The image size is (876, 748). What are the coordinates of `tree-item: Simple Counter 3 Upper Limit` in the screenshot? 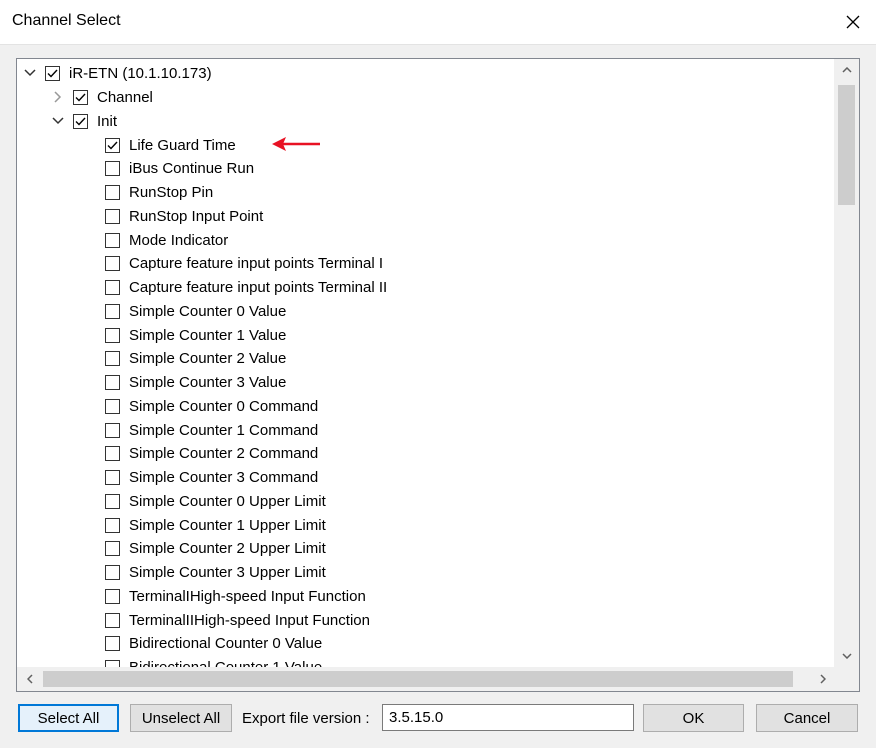 It's located at (215, 573).